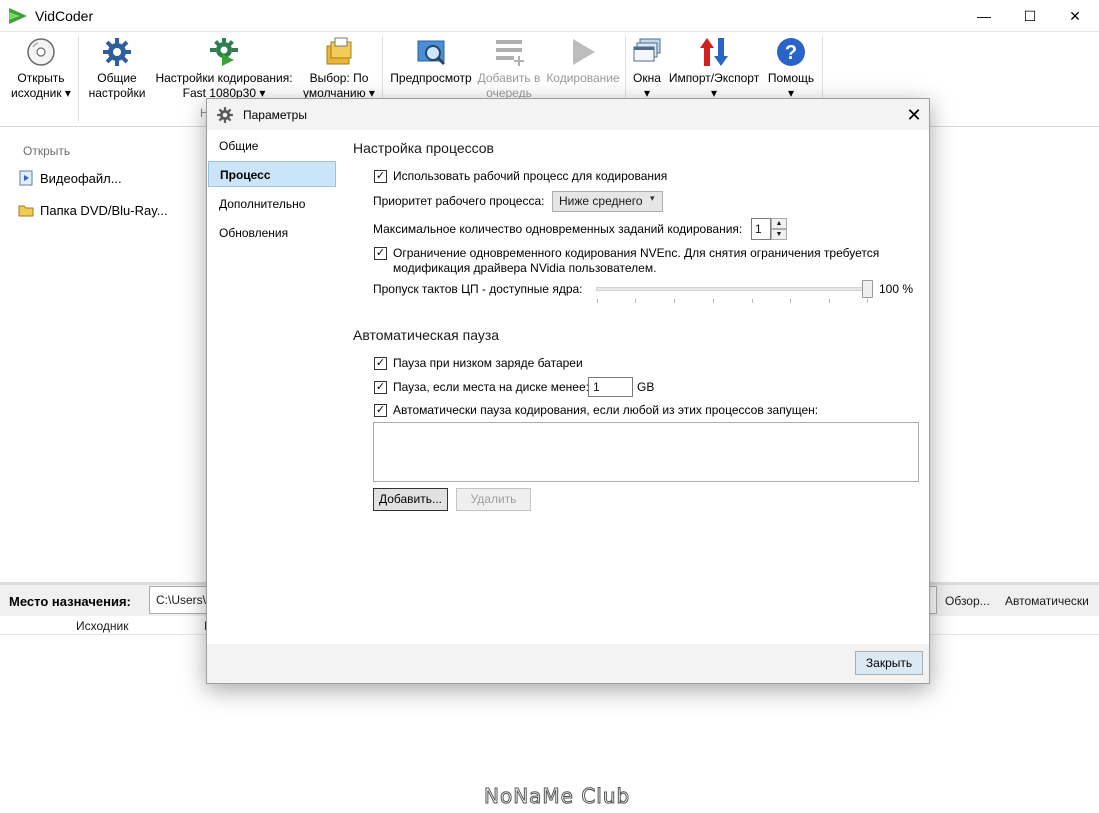 This screenshot has height=813, width=1099. I want to click on maximize-button: ☐, so click(1030, 16).